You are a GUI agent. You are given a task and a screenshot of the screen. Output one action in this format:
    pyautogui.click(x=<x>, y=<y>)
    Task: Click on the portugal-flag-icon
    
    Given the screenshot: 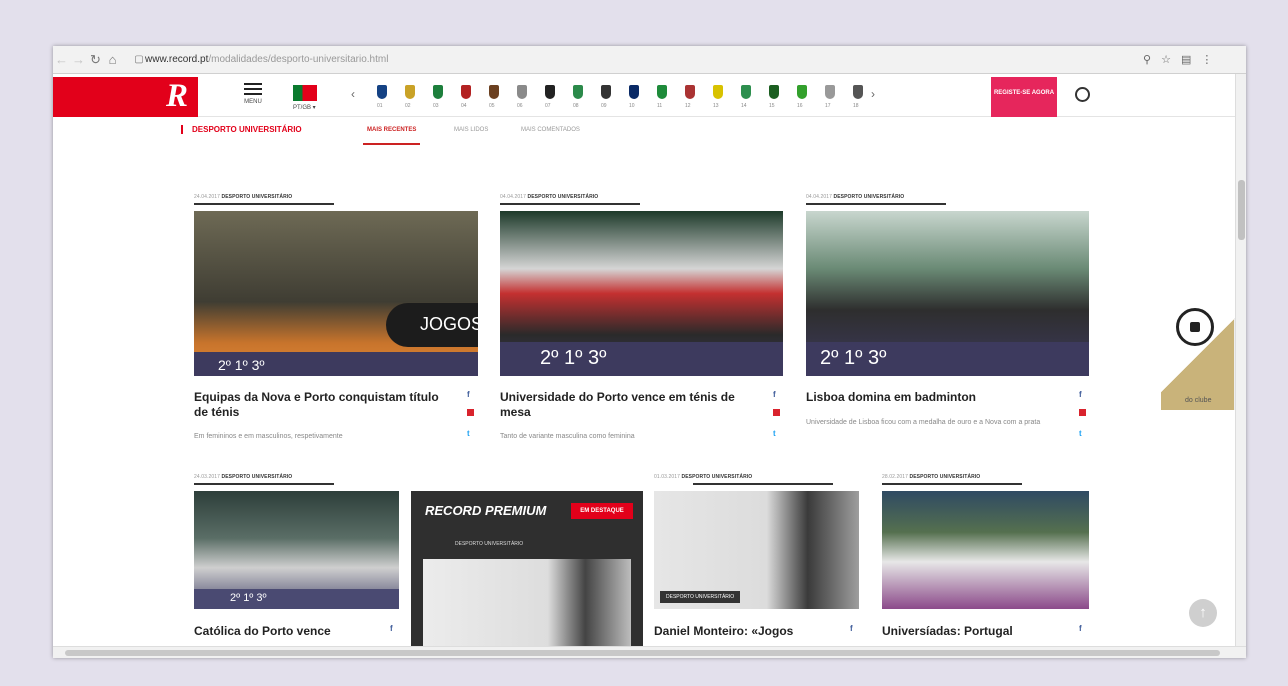 What is the action you would take?
    pyautogui.click(x=305, y=93)
    